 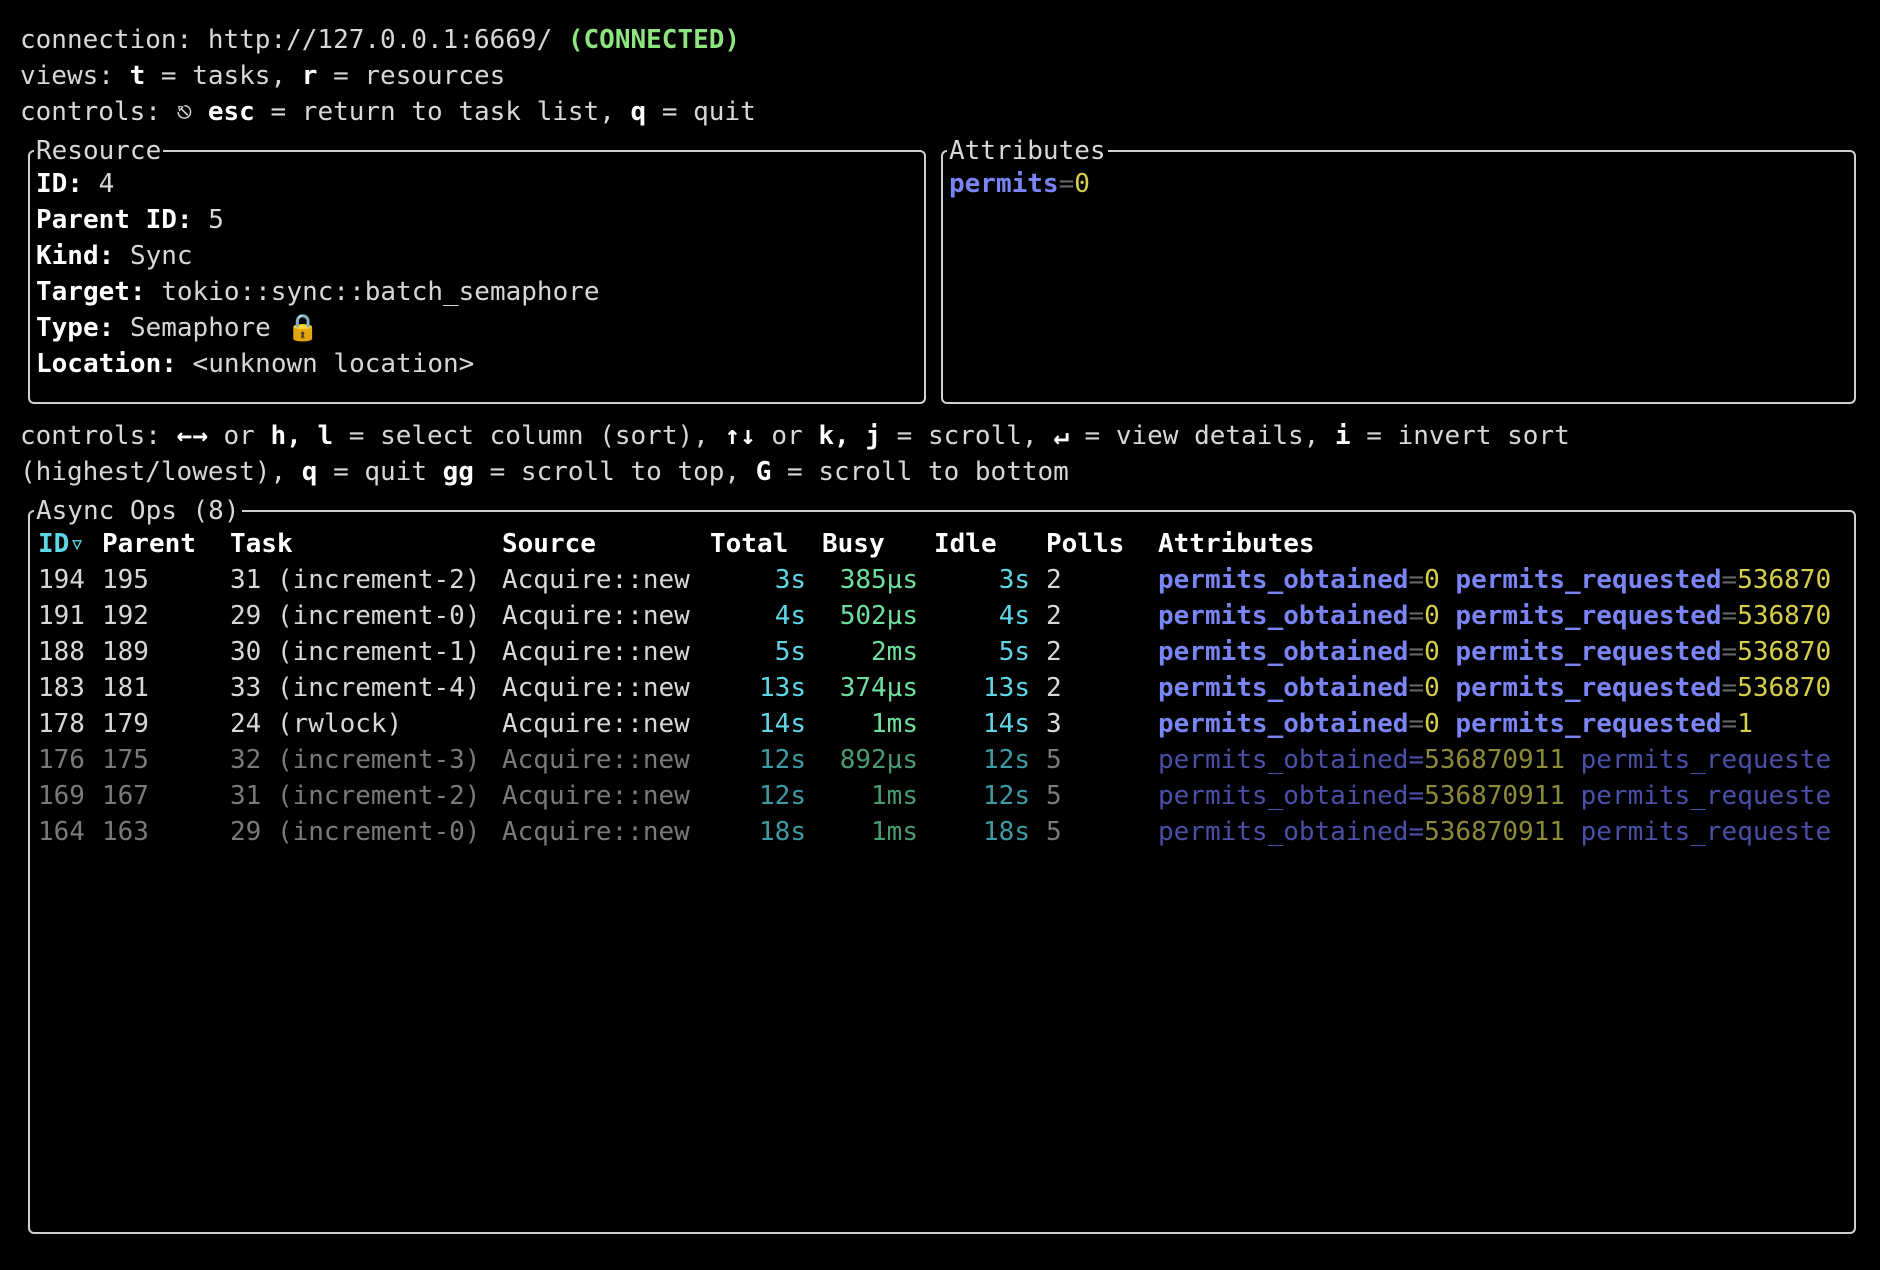 What do you see at coordinates (61, 796) in the screenshot?
I see `row-id: 169` at bounding box center [61, 796].